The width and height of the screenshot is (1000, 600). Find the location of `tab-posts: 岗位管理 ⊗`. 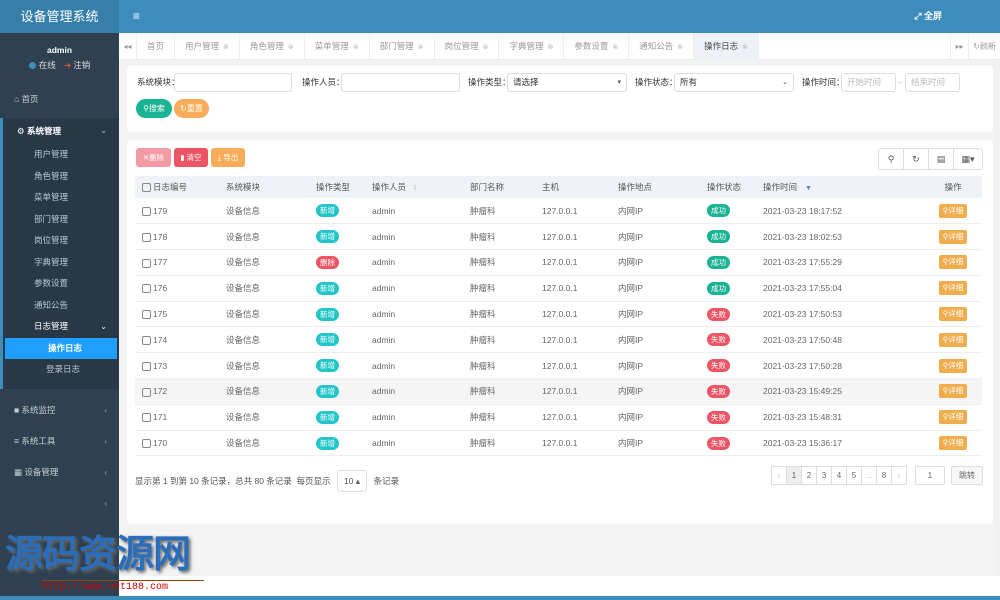

tab-posts: 岗位管理 ⊗ is located at coordinates (467, 46).